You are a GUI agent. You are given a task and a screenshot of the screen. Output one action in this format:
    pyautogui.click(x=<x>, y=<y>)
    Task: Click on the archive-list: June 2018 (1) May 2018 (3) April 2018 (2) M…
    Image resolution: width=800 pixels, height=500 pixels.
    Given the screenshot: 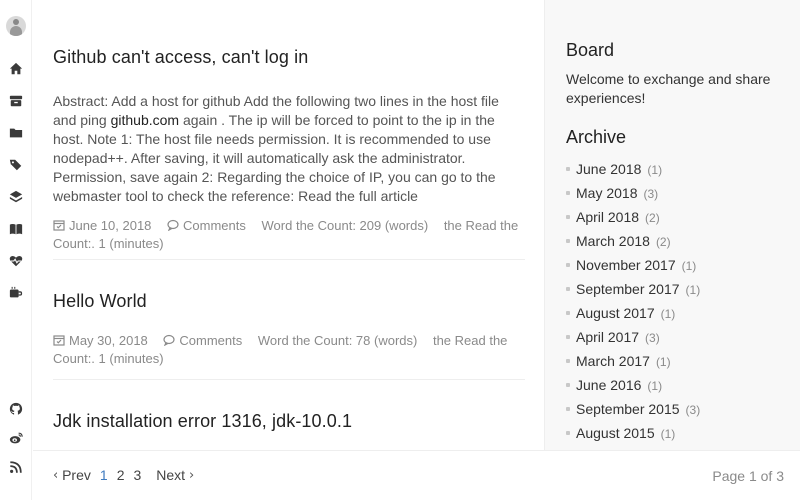 What is the action you would take?
    pyautogui.click(x=633, y=303)
    